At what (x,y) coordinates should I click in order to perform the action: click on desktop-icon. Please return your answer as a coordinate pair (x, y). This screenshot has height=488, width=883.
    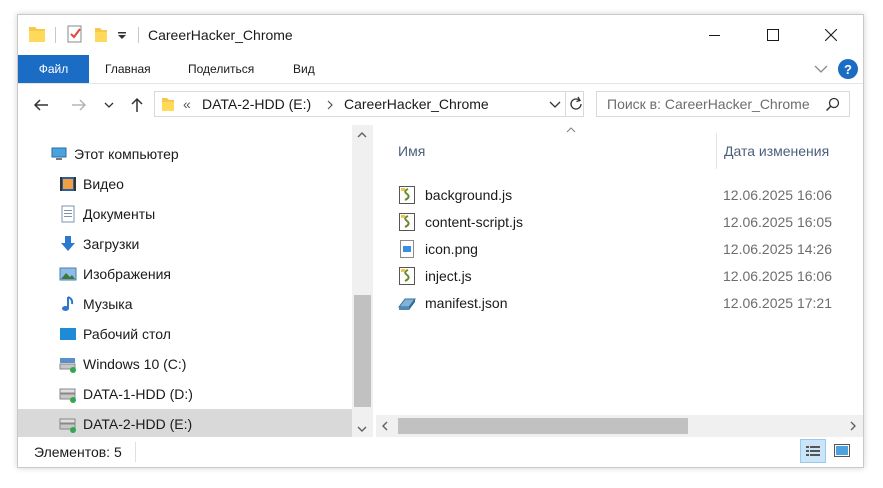
    Looking at the image, I should click on (68, 334).